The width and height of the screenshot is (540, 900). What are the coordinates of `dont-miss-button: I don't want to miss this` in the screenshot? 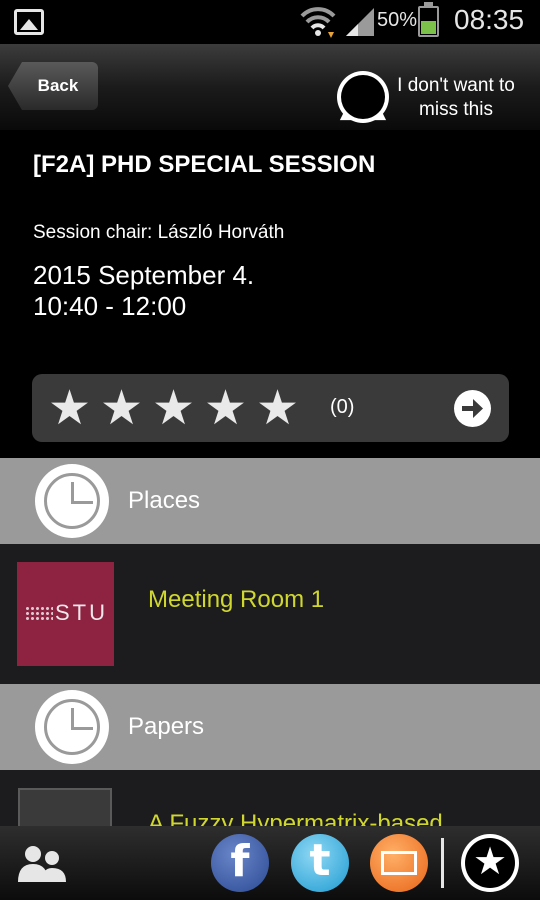 It's located at (456, 98).